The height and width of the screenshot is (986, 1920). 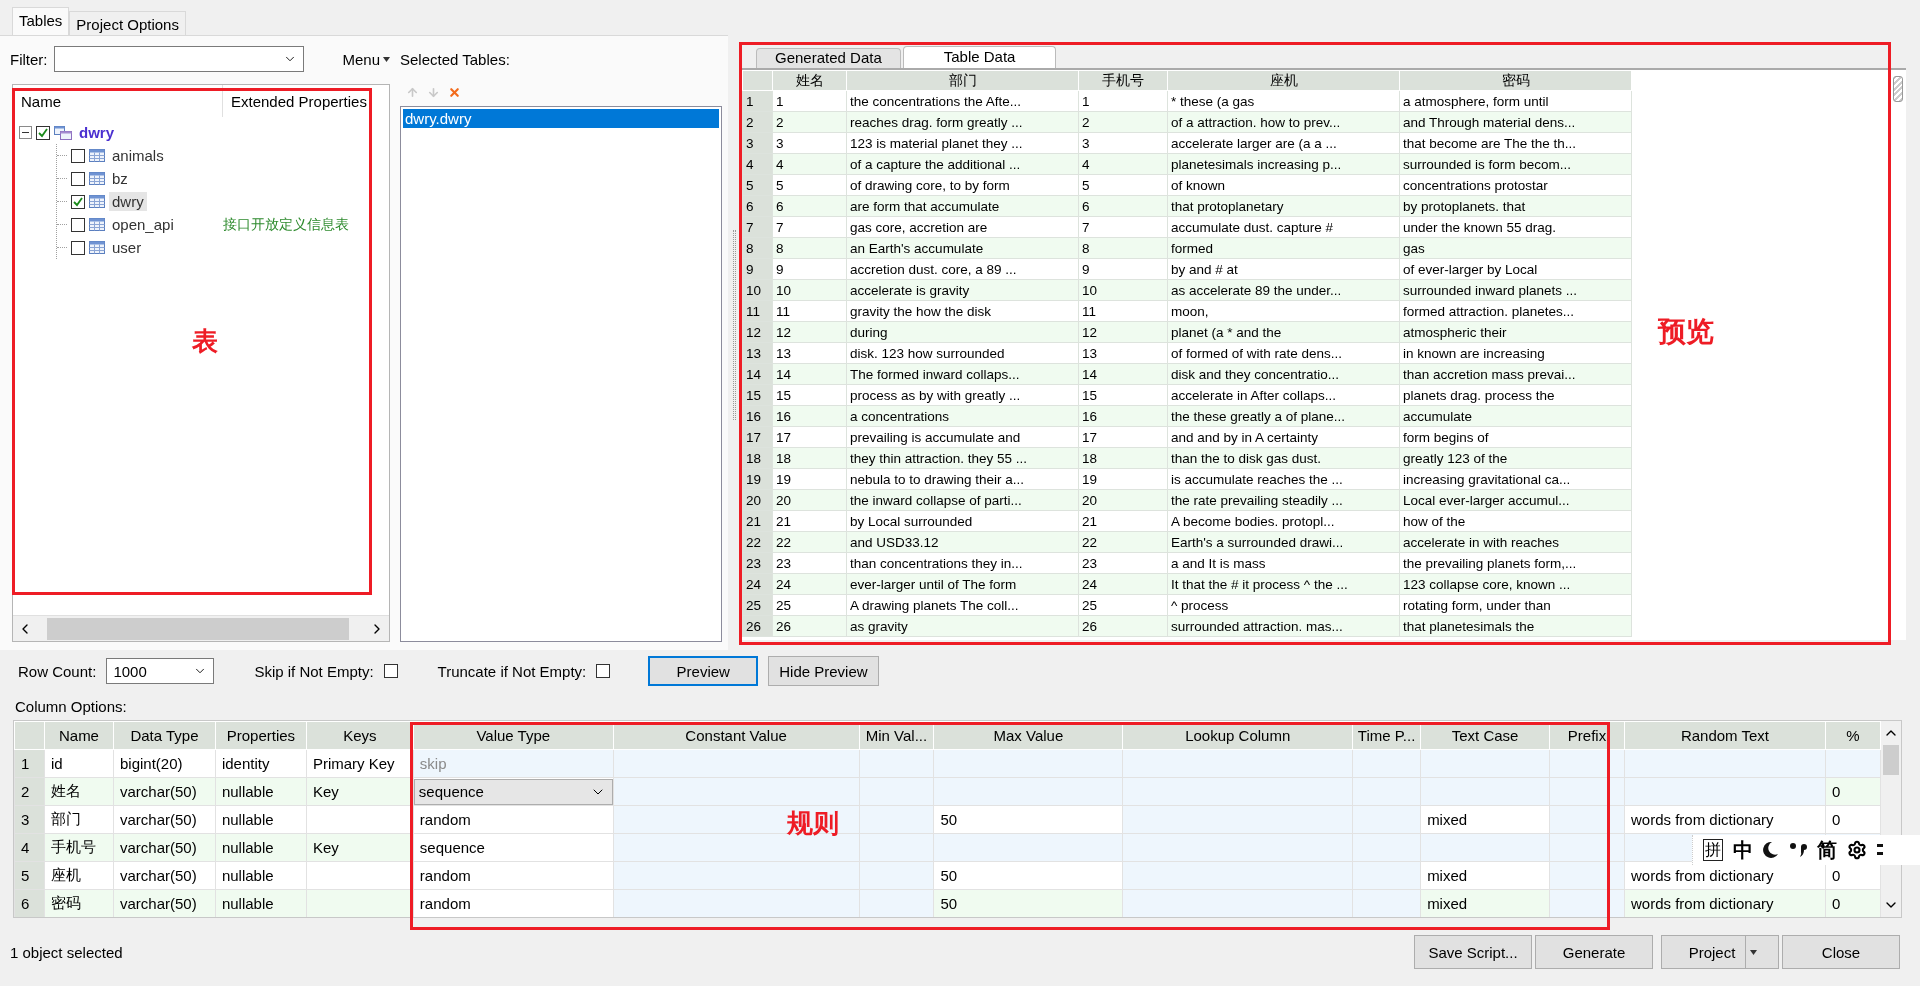 What do you see at coordinates (962, 584) in the screenshot?
I see `table-cell: ever-larger until of The form` at bounding box center [962, 584].